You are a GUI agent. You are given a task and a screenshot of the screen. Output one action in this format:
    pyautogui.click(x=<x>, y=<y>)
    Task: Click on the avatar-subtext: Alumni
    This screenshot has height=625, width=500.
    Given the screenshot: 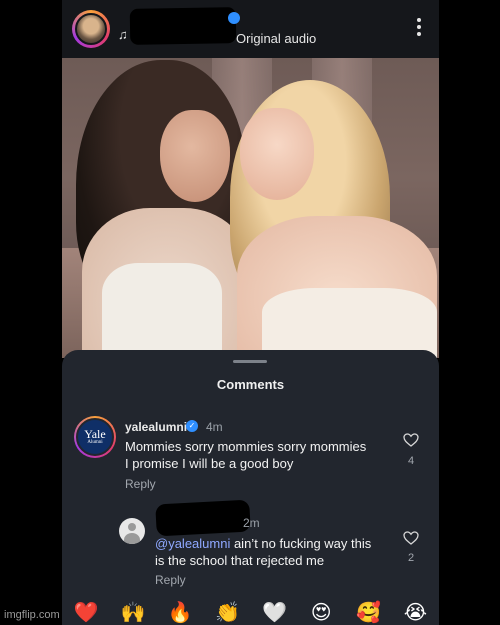 What is the action you would take?
    pyautogui.click(x=95, y=442)
    